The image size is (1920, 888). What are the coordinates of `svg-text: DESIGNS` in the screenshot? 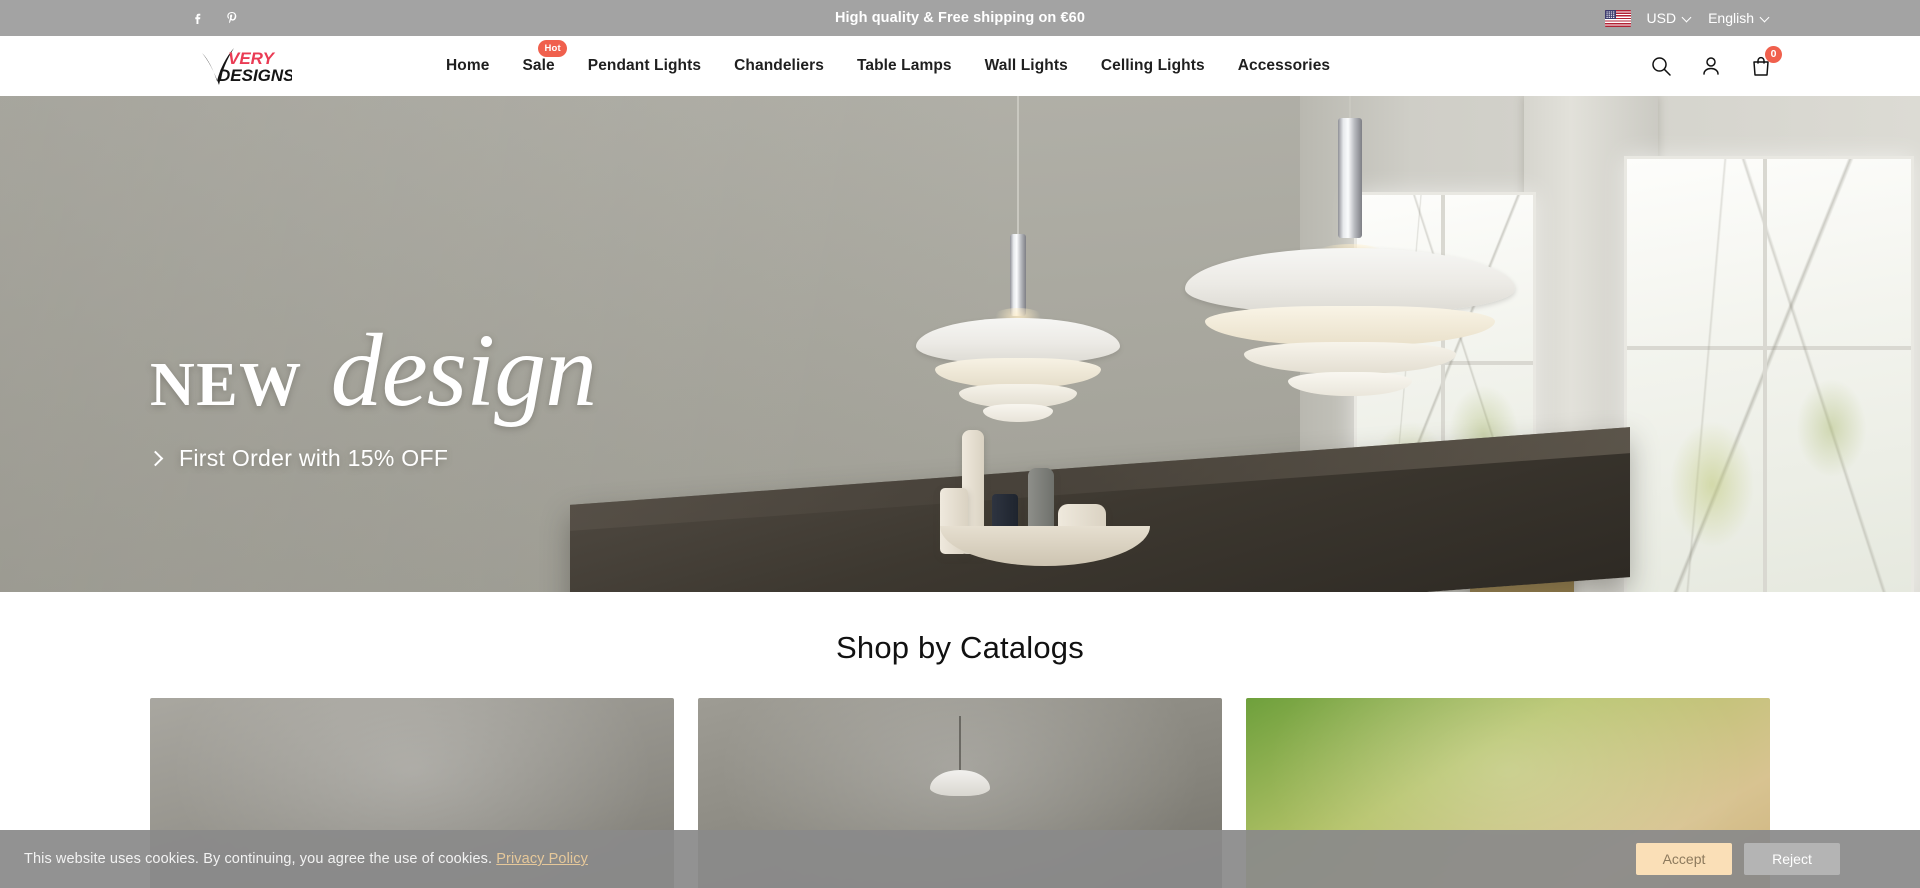 It's located at (255, 75).